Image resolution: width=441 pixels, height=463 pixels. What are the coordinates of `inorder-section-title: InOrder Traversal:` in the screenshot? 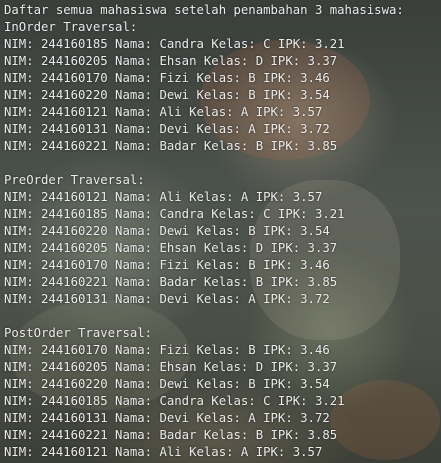 It's located at (71, 27).